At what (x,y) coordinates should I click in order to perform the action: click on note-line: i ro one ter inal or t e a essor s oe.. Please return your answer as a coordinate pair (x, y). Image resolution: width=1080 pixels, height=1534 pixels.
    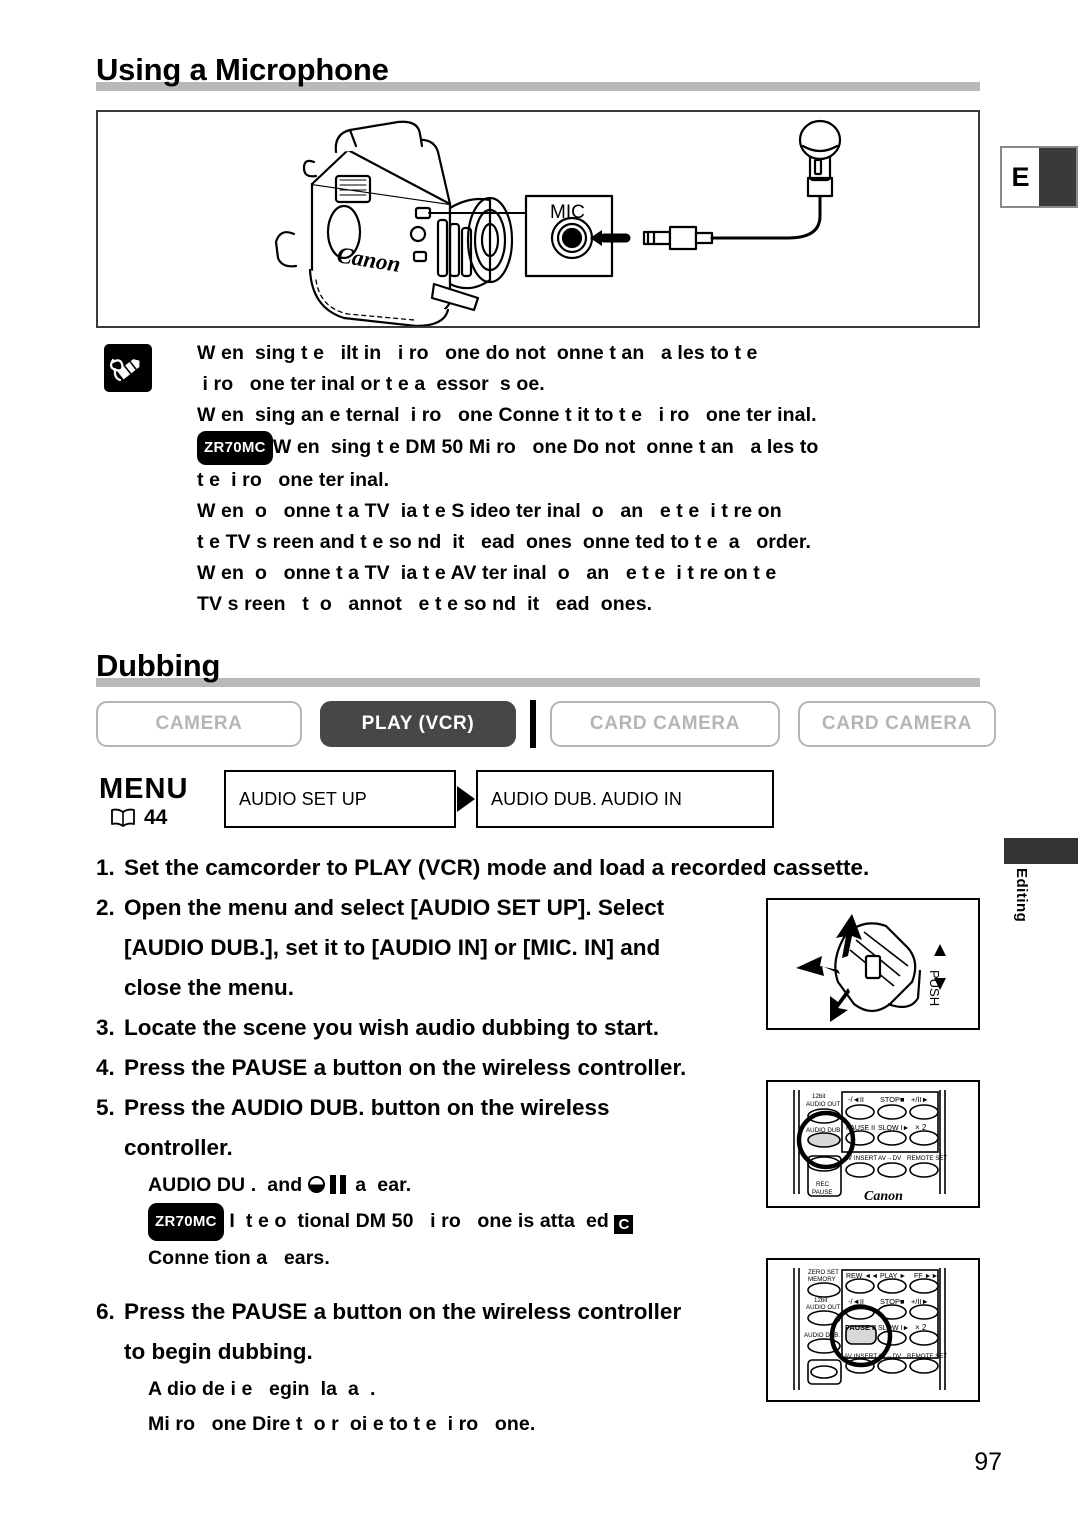
    Looking at the image, I should click on (371, 384).